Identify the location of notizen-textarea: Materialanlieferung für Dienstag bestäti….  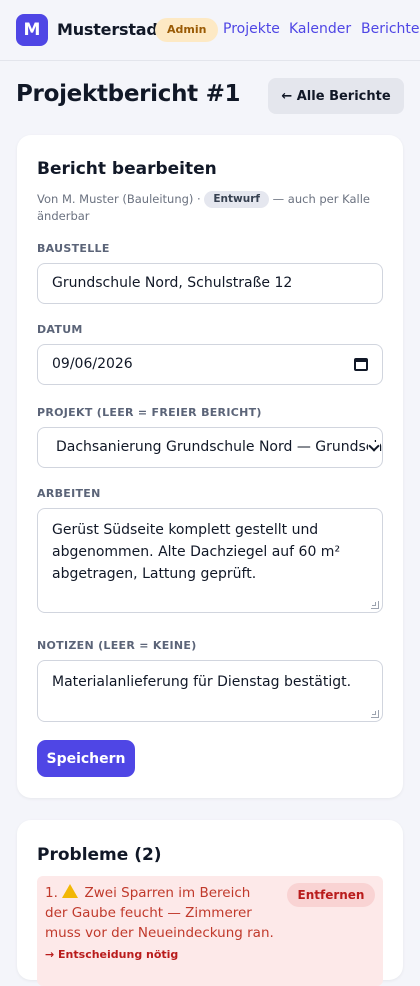
(210, 691).